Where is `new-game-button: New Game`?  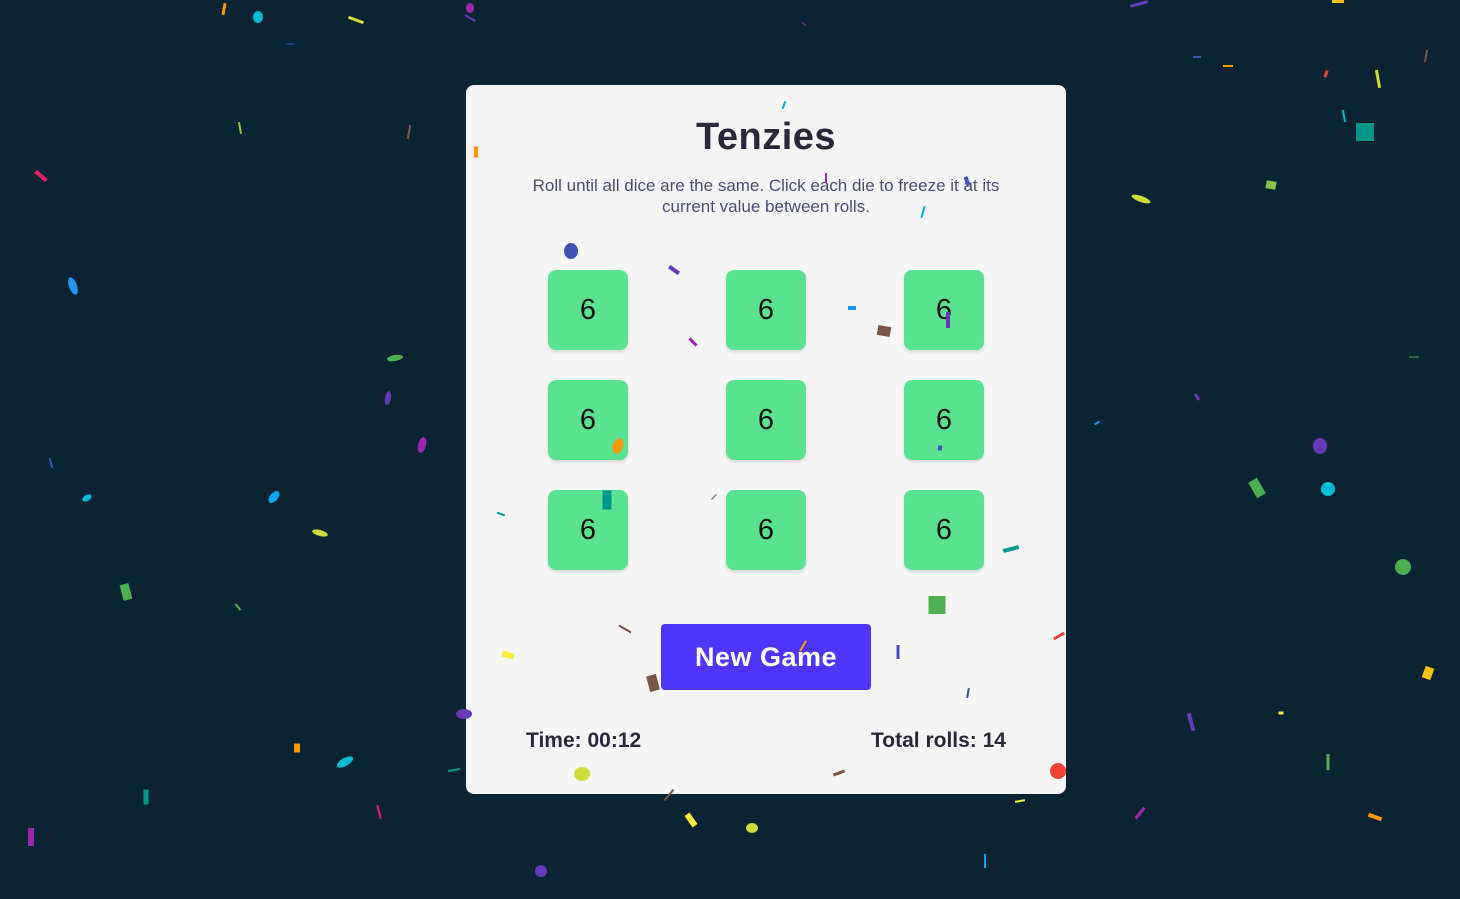
new-game-button: New Game is located at coordinates (766, 657).